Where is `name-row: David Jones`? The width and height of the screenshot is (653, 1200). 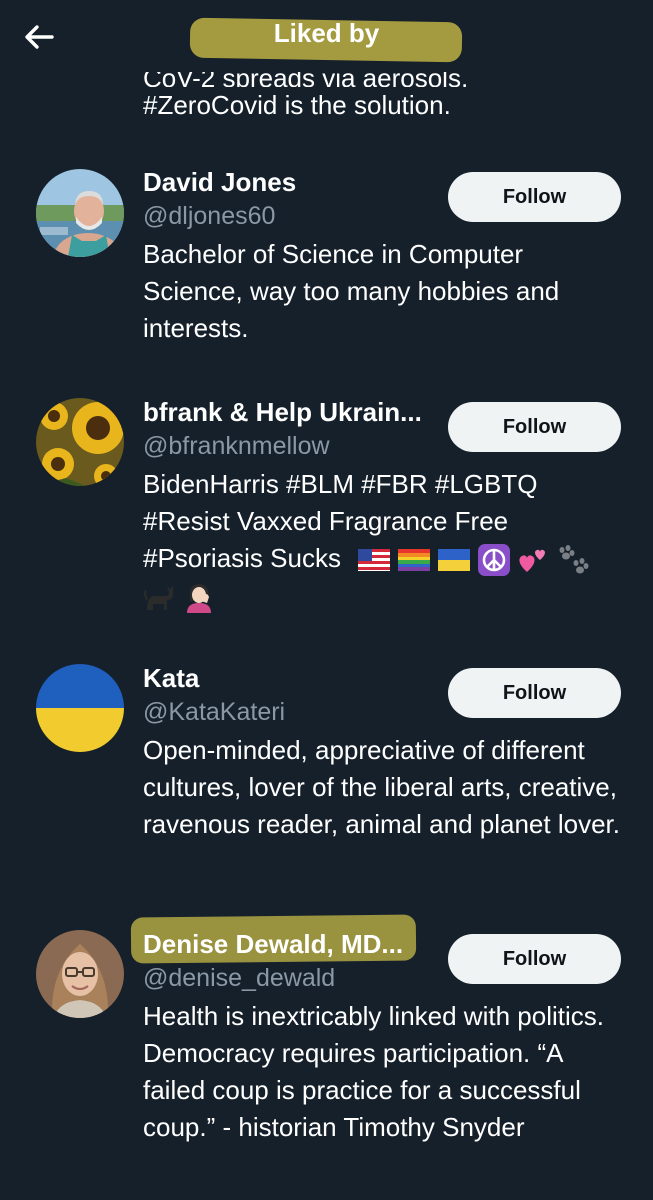 name-row: David Jones is located at coordinates (293, 184).